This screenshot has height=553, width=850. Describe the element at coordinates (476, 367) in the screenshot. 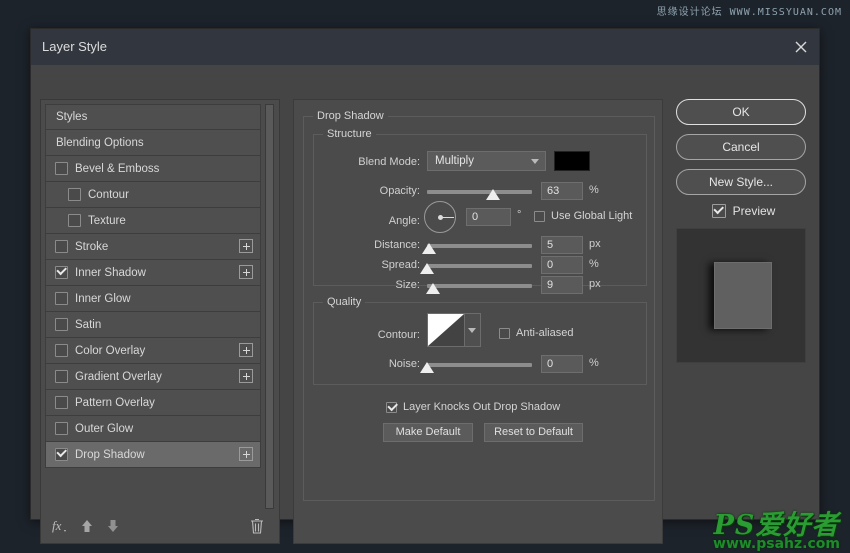

I see `noise-slider` at that location.